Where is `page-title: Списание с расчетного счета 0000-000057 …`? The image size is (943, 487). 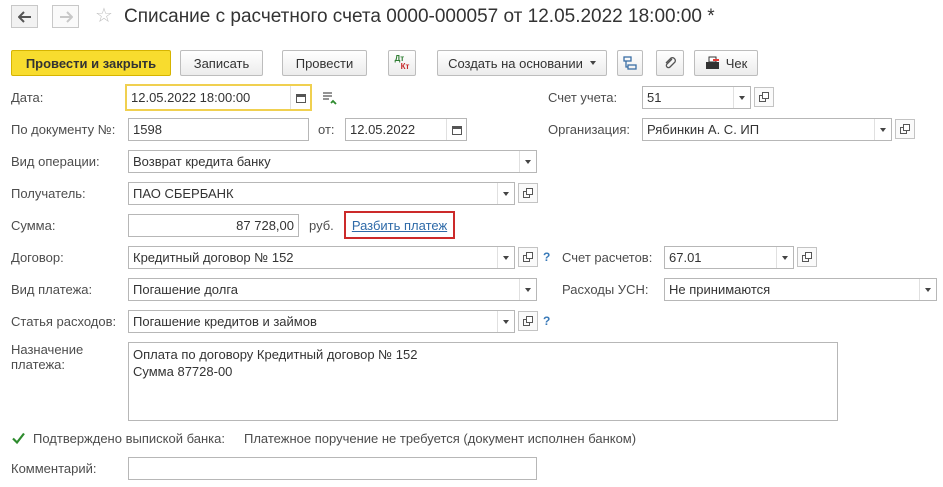
page-title: Списание с расчетного счета 0000-000057 … is located at coordinates (419, 16).